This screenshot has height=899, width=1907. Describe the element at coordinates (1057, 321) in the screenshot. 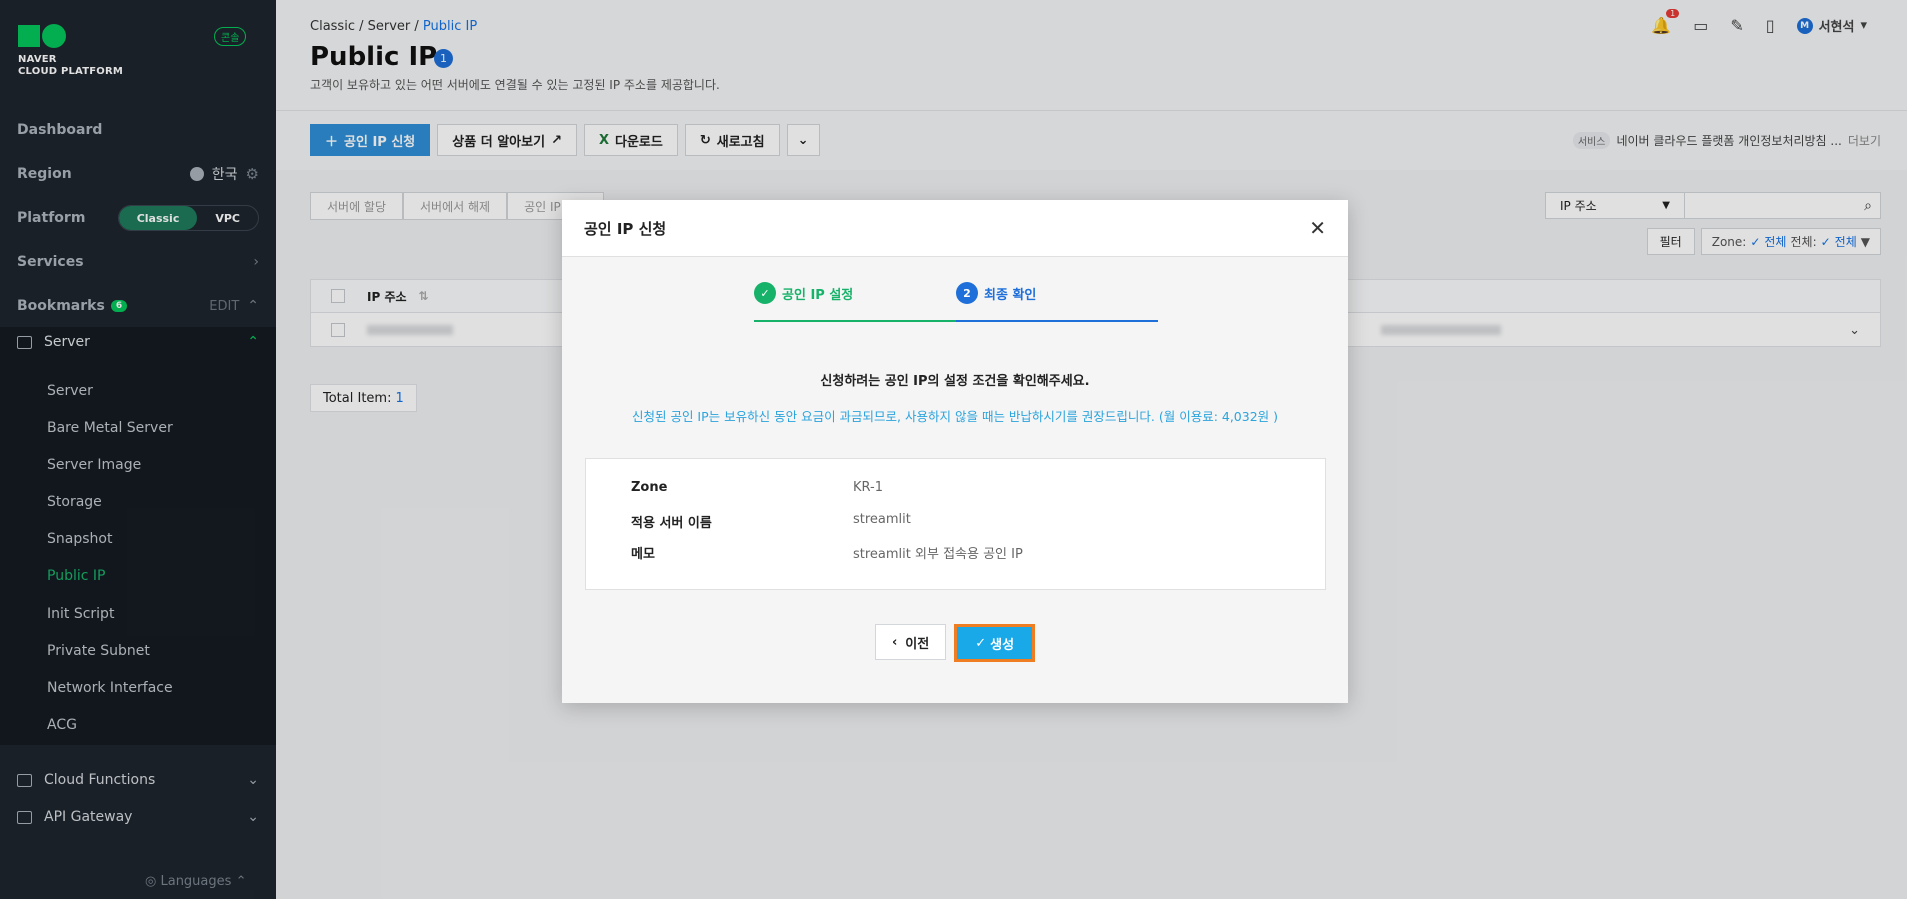

I see `step-2-progress` at that location.